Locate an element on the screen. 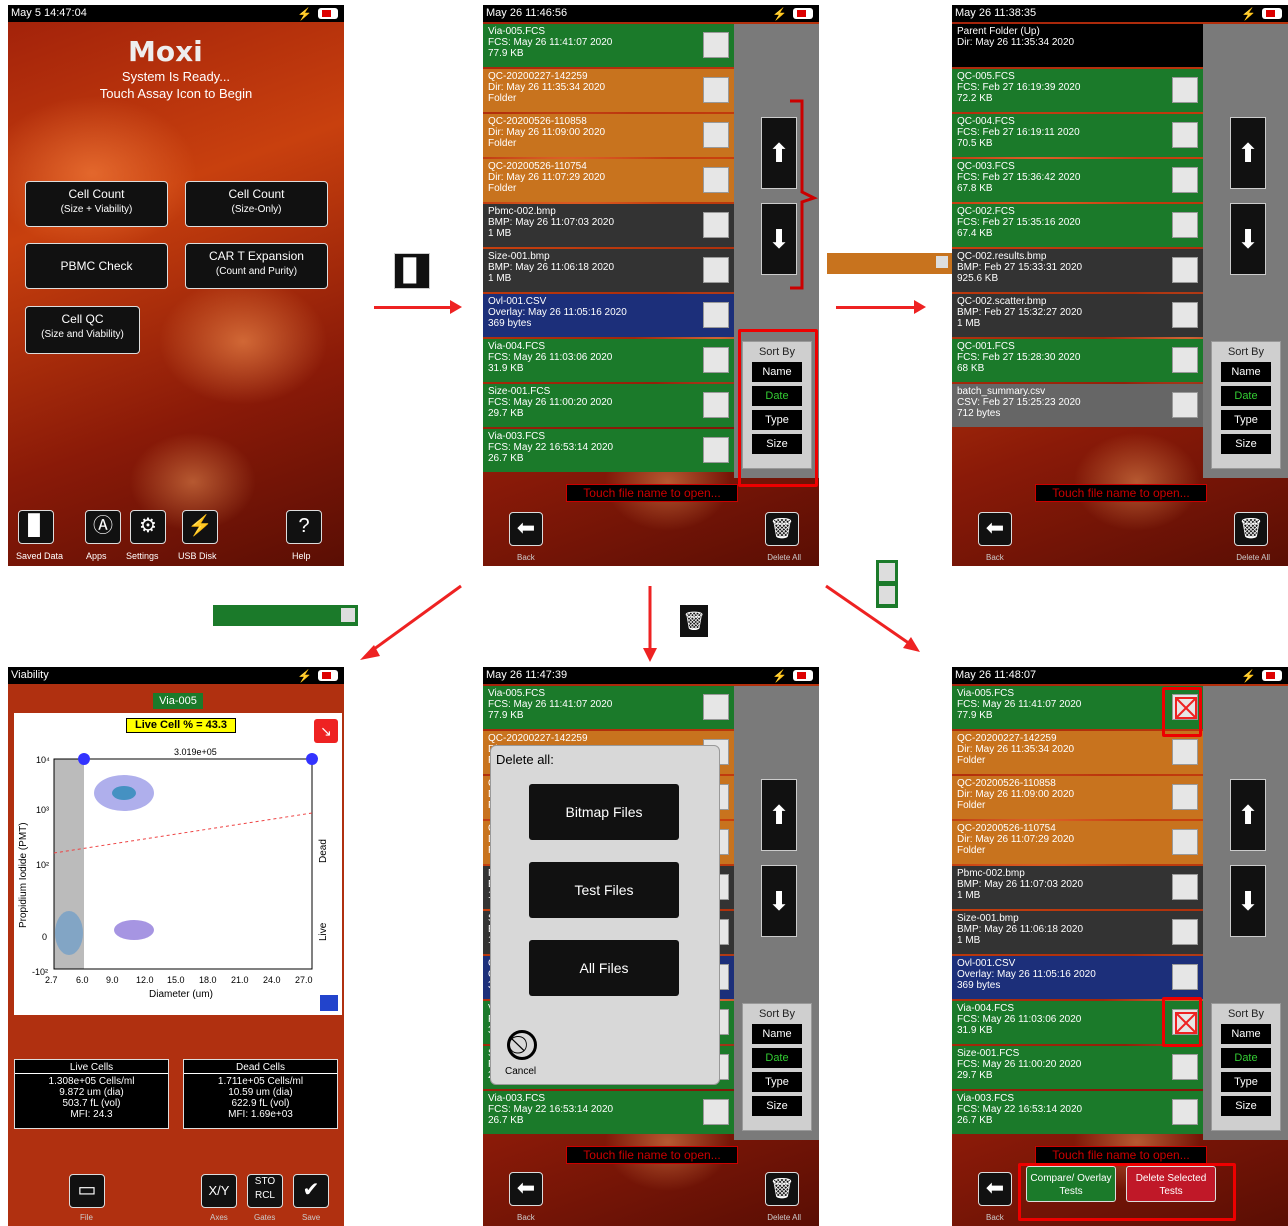 This screenshot has width=1288, height=1226. histogram-toggle is located at coordinates (329, 1003).